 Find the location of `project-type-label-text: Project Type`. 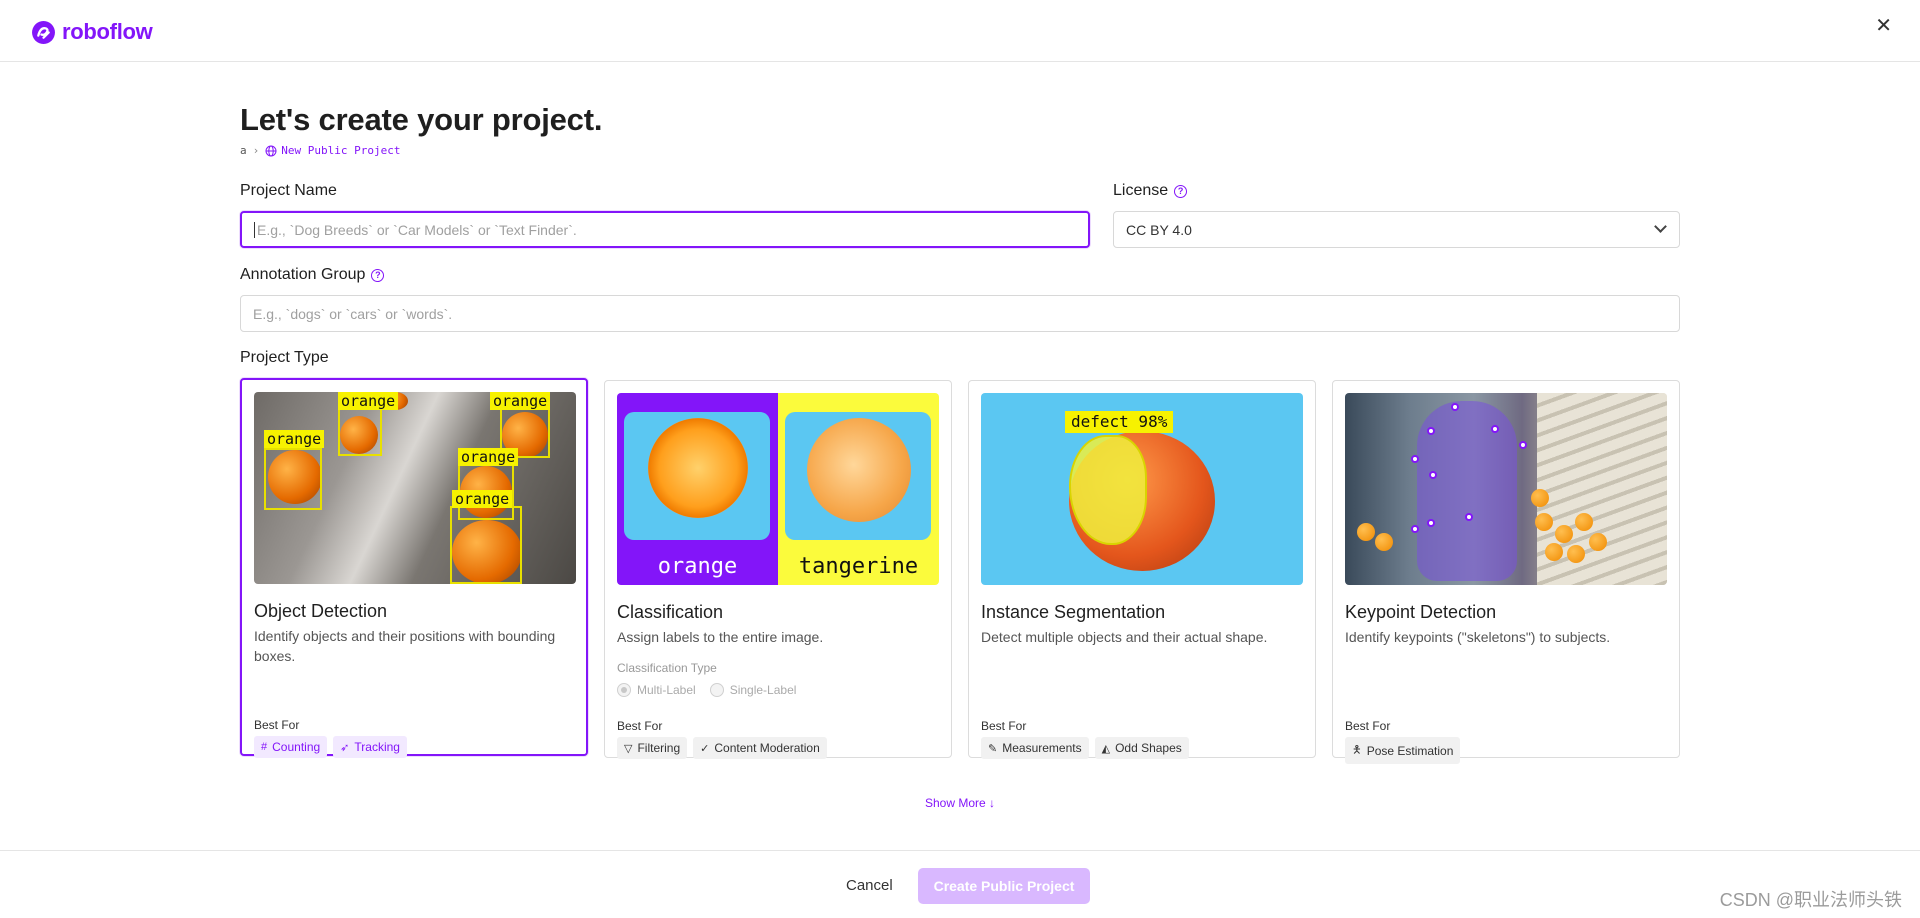

project-type-label-text: Project Type is located at coordinates (284, 357).